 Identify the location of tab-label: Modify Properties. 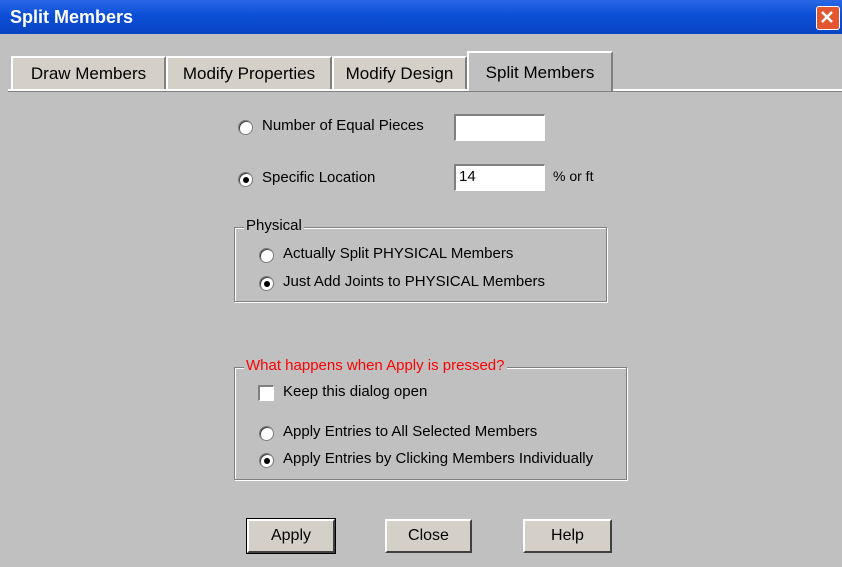
(249, 73).